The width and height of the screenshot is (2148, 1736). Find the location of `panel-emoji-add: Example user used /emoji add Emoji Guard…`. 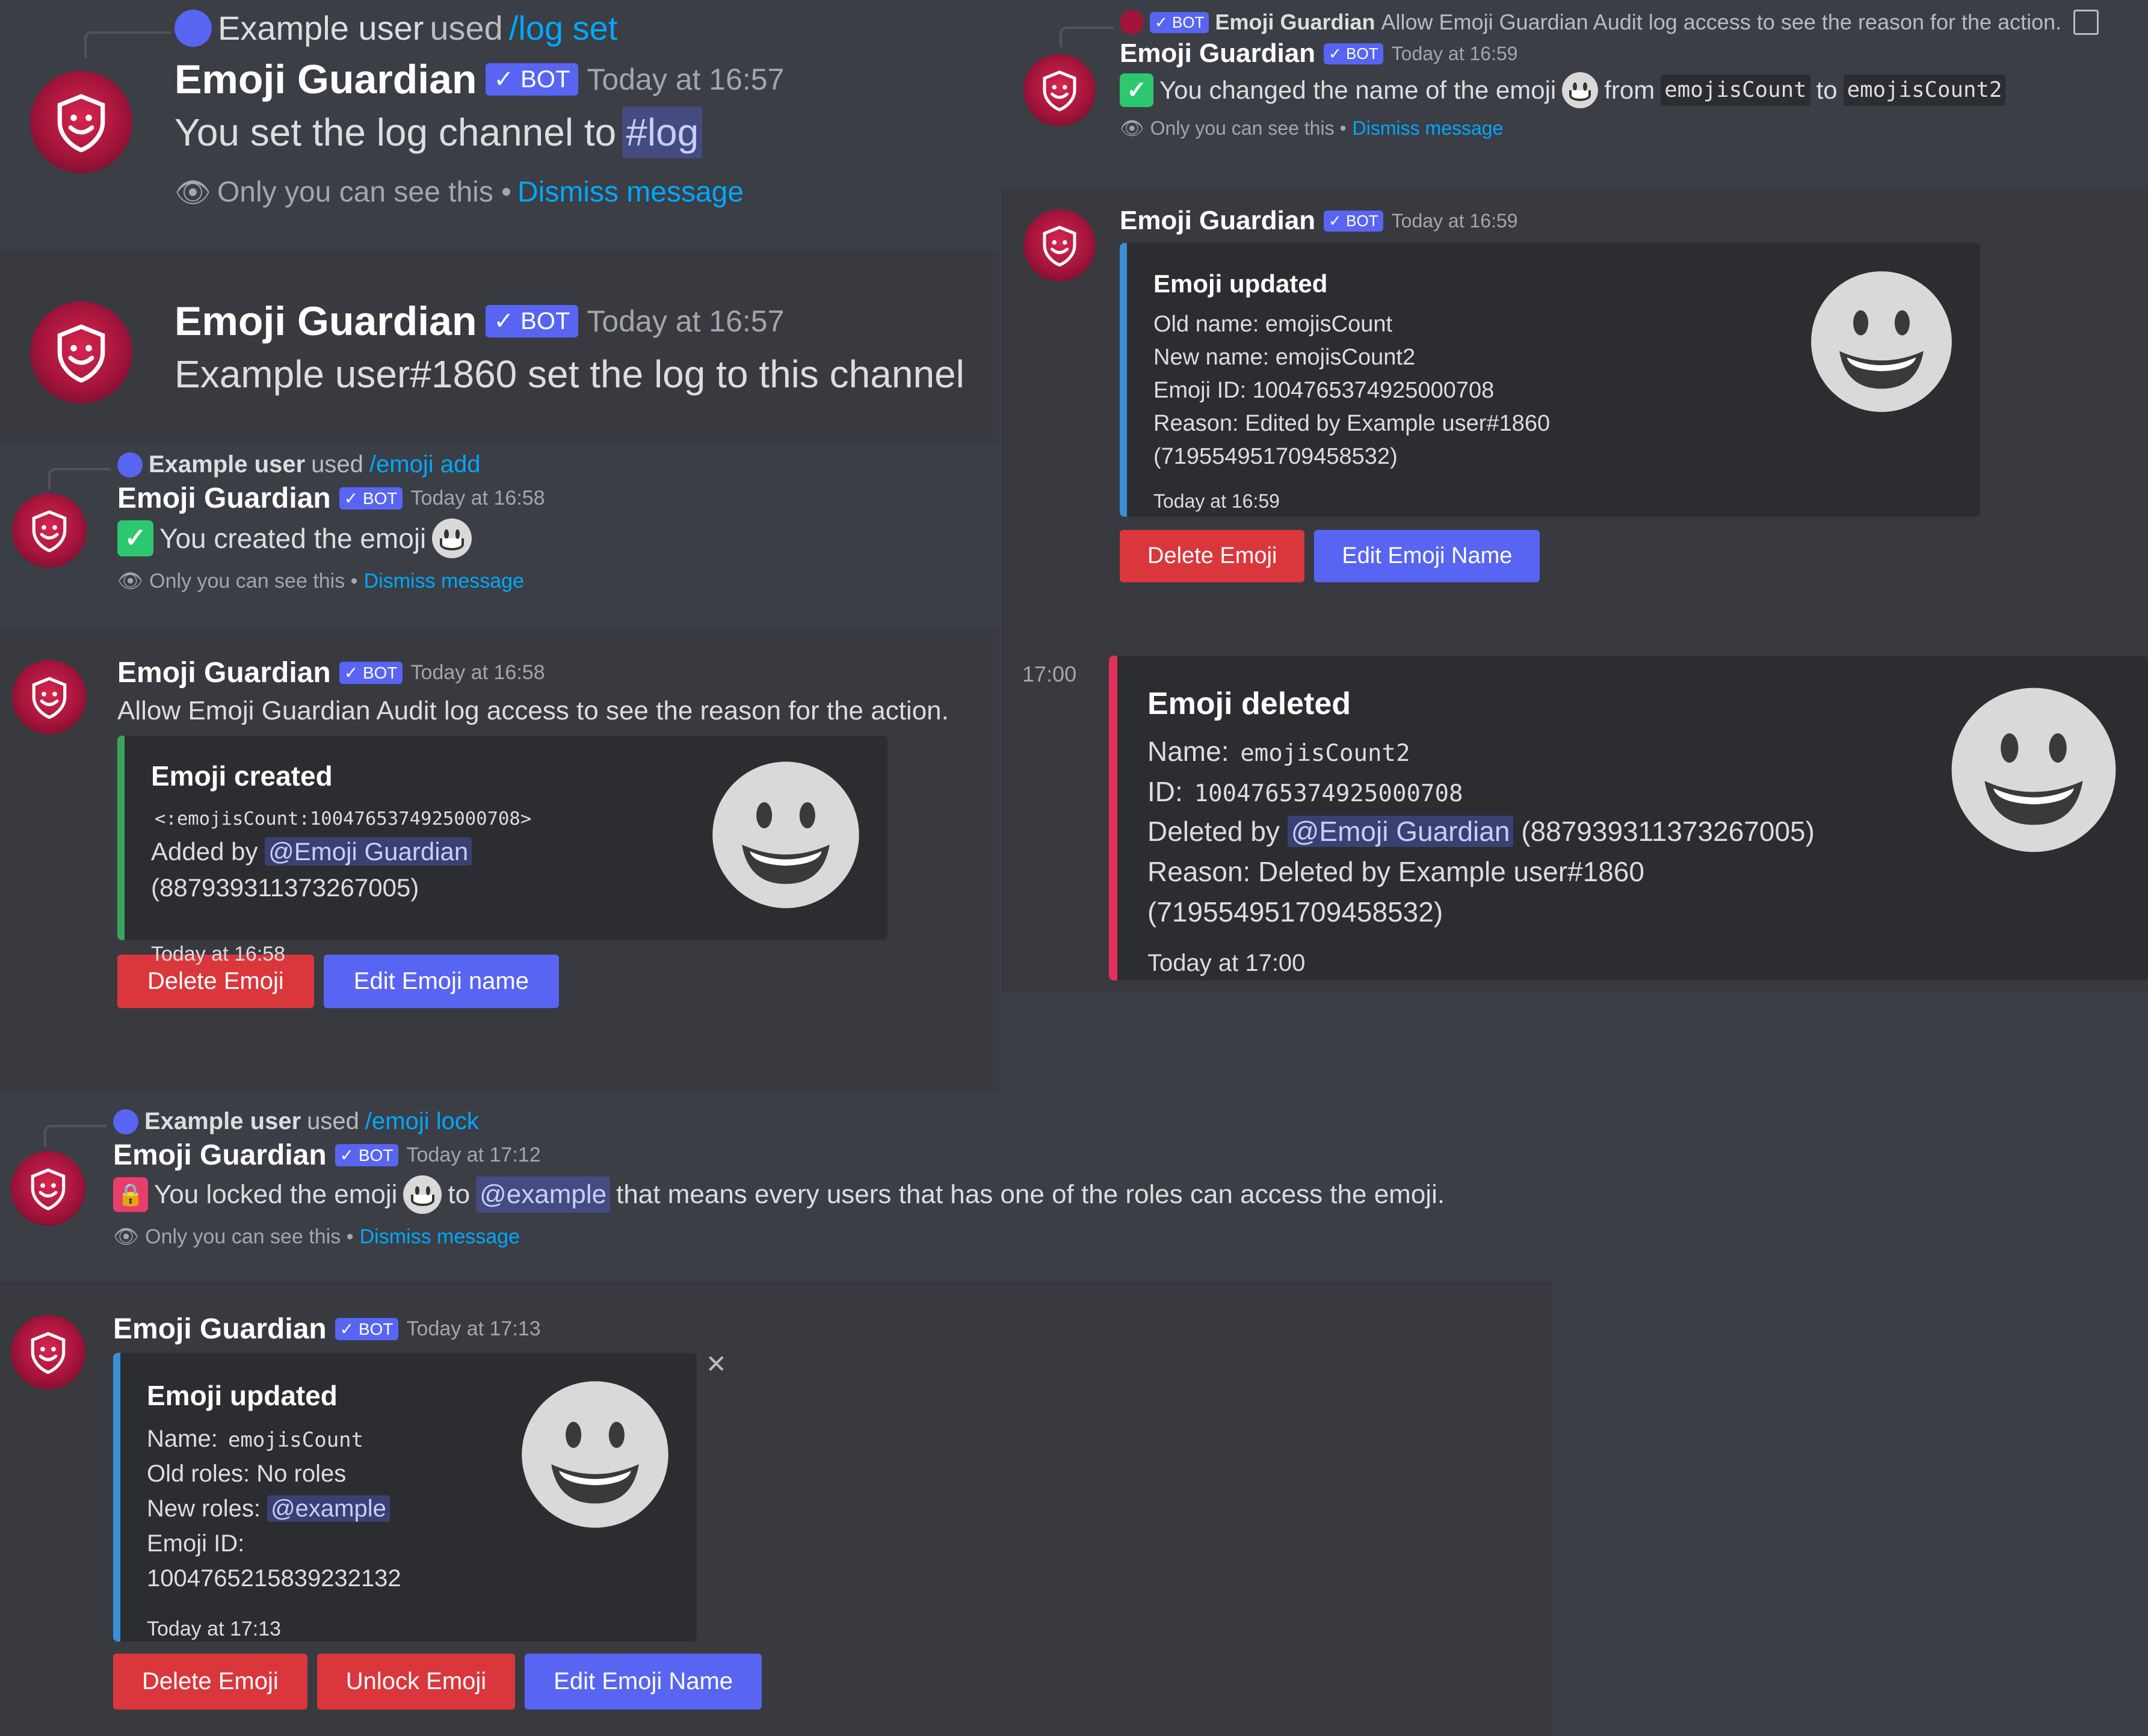

panel-emoji-add: Example user used /emoji add Emoji Guard… is located at coordinates (499, 535).